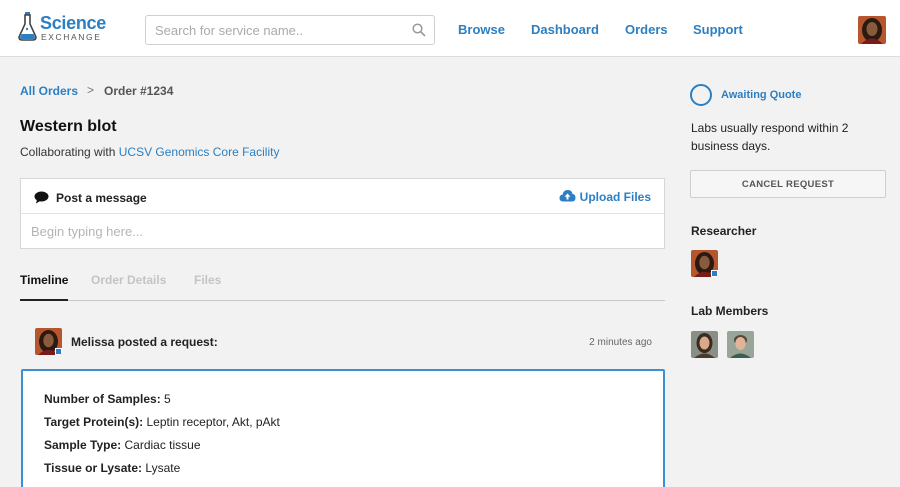  I want to click on flask-icon, so click(27, 26).